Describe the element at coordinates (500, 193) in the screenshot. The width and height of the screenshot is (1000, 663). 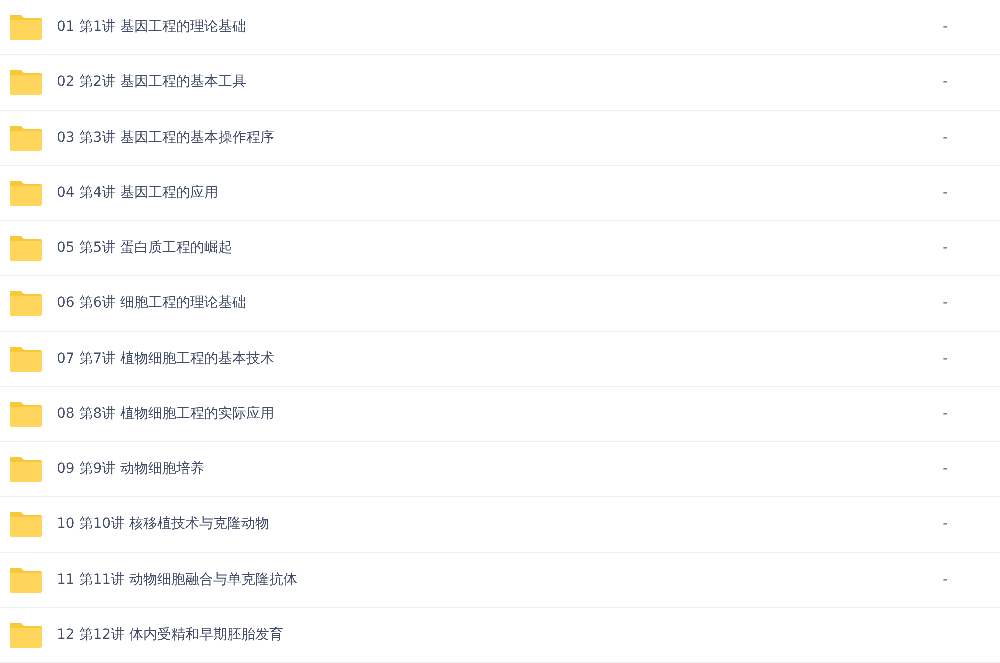
I see `file-name: 04 第4讲 基因工程的应用` at that location.